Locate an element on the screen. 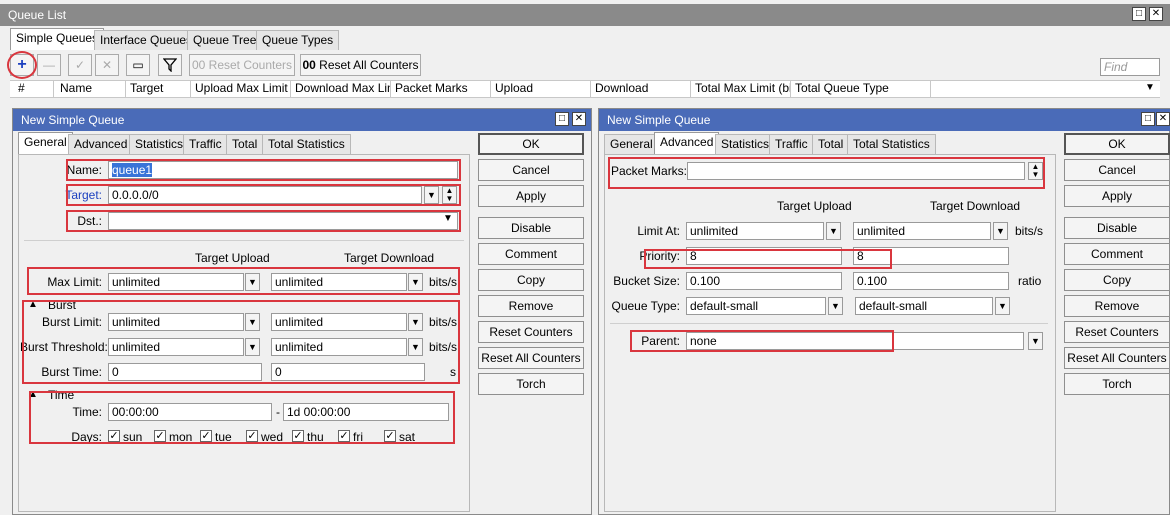  comment-icon: ▭ is located at coordinates (138, 65).